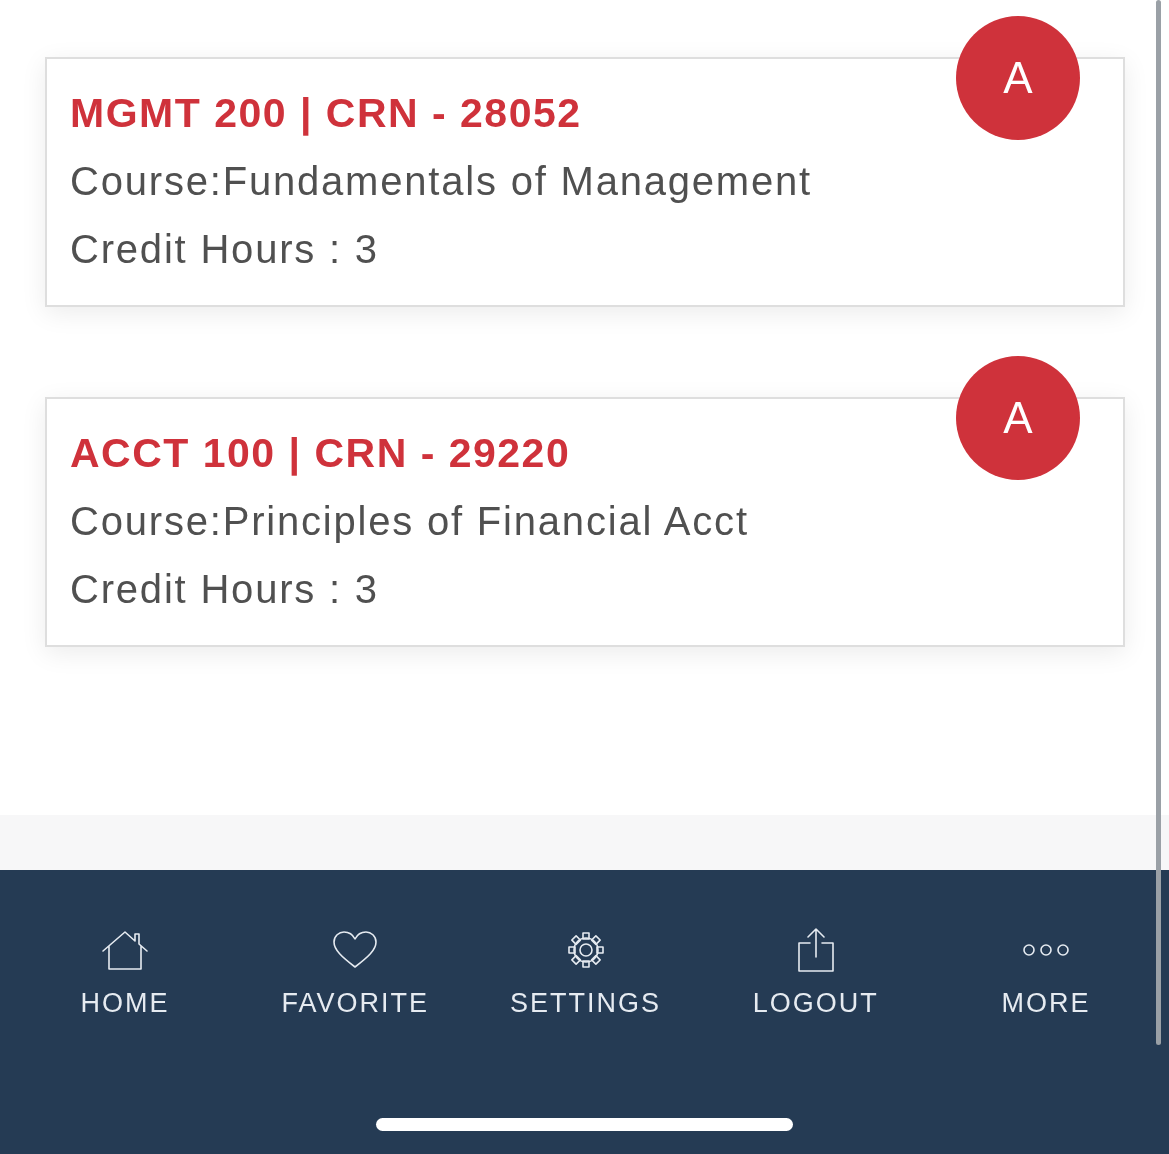 The image size is (1169, 1154). What do you see at coordinates (815, 950) in the screenshot?
I see `share-icon` at bounding box center [815, 950].